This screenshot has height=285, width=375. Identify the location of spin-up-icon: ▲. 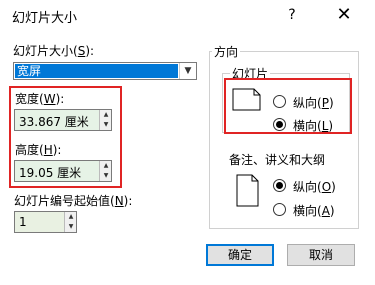
(71, 216).